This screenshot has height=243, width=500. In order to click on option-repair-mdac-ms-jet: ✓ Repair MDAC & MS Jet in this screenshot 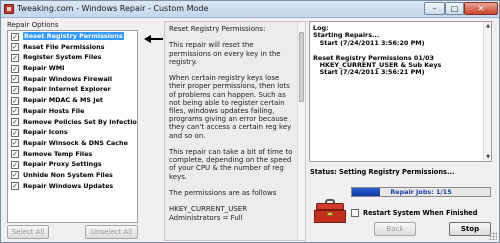, I will do `click(72, 100)`.